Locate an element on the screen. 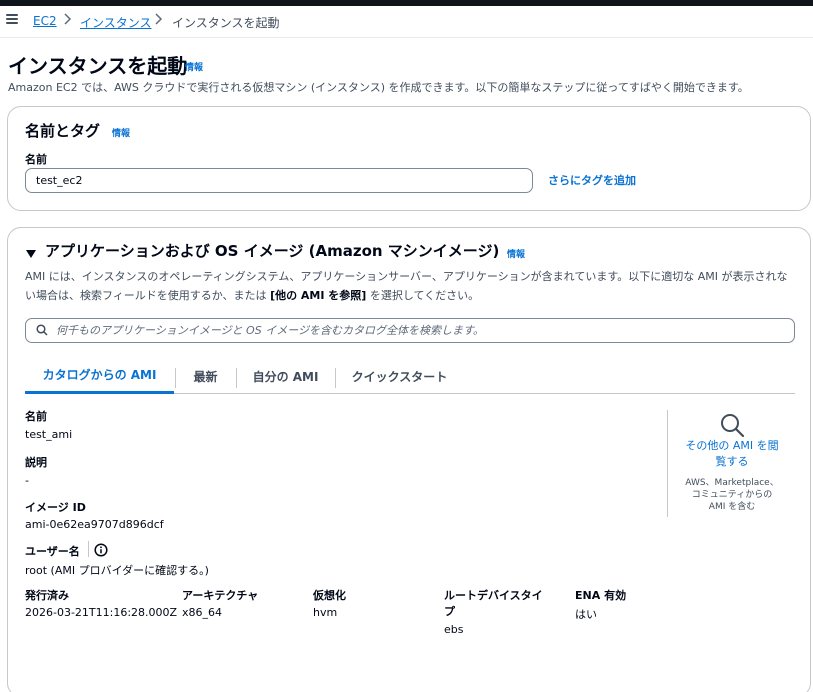  ena-value: はい is located at coordinates (586, 614).